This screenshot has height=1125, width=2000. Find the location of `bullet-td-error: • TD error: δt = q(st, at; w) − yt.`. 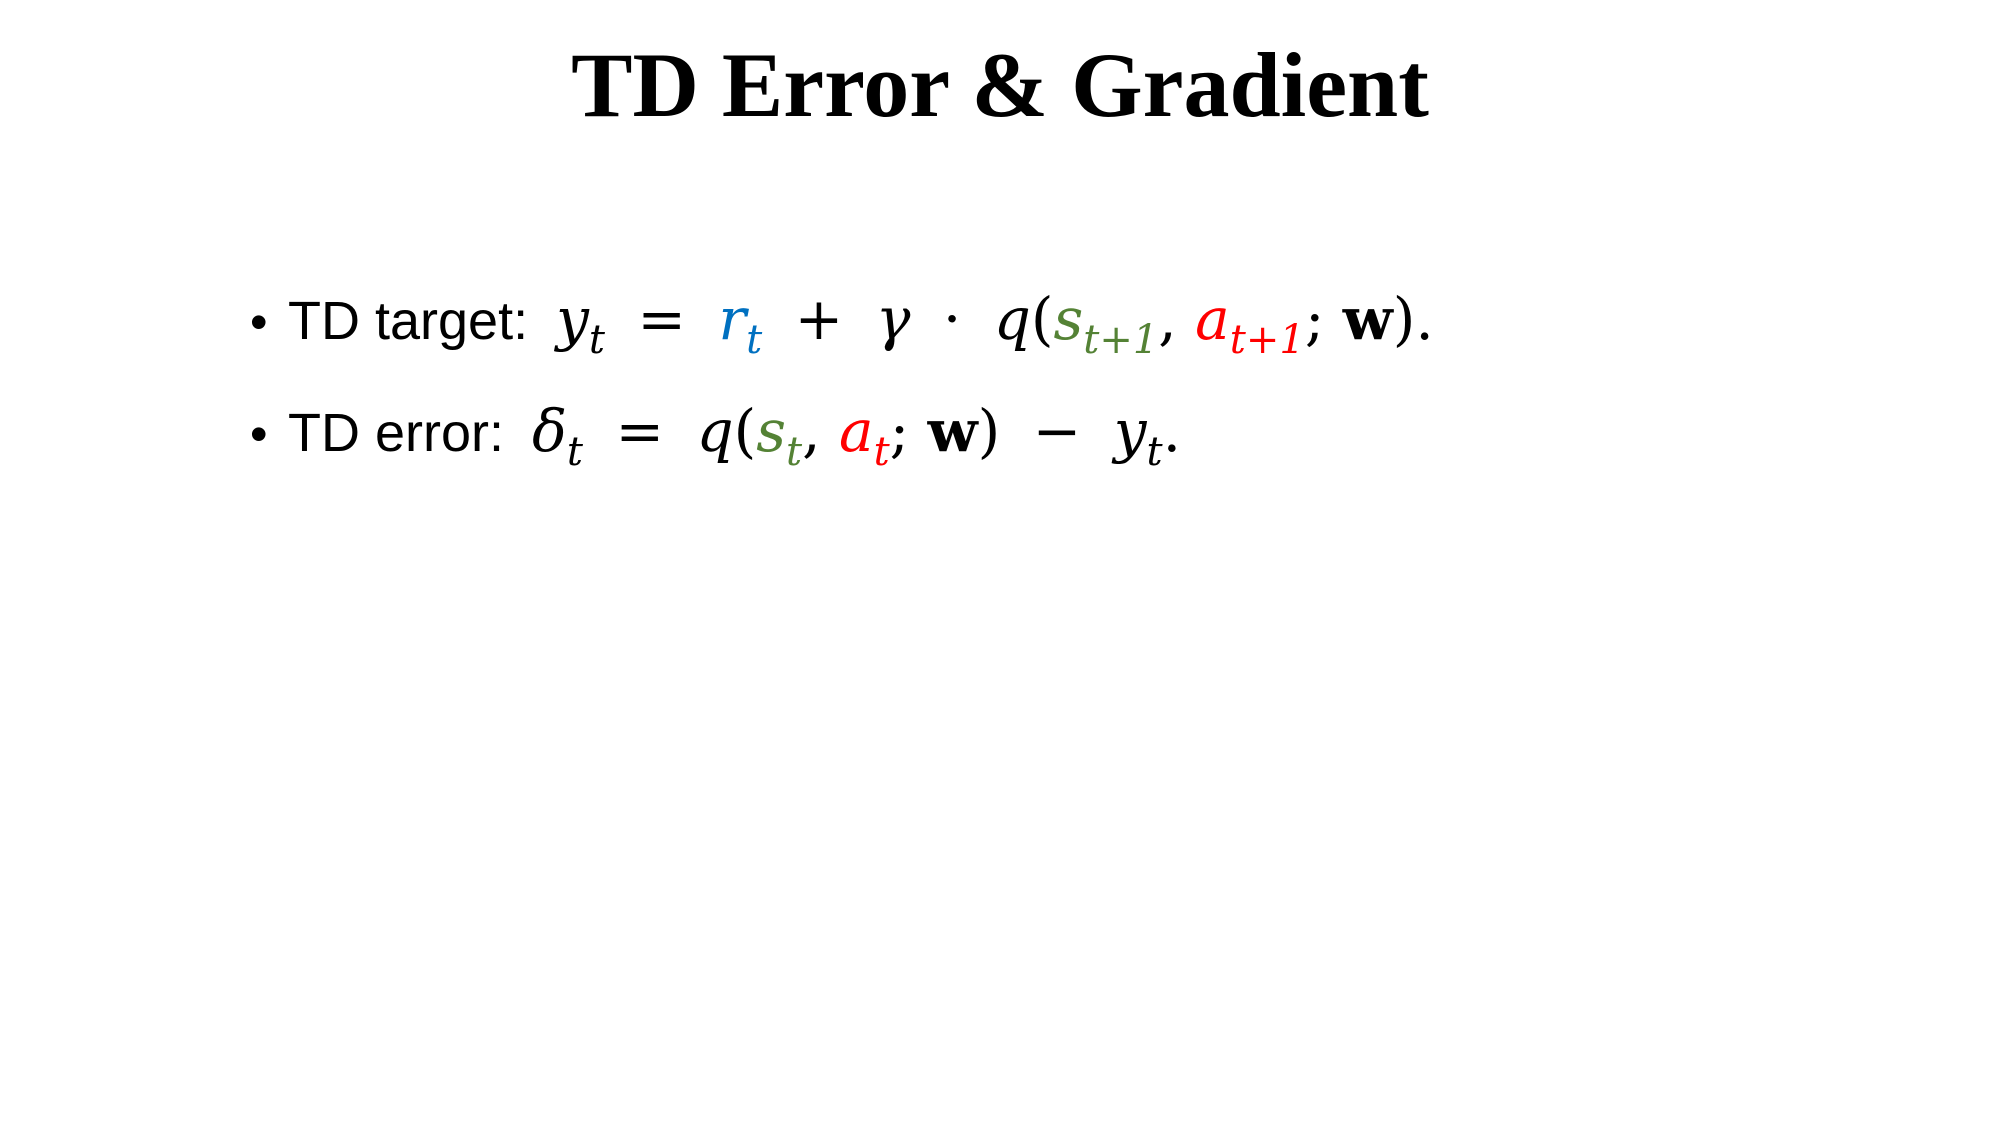

bullet-td-error: • TD error: δt = q(st, at; w) − yt. is located at coordinates (1100, 453).